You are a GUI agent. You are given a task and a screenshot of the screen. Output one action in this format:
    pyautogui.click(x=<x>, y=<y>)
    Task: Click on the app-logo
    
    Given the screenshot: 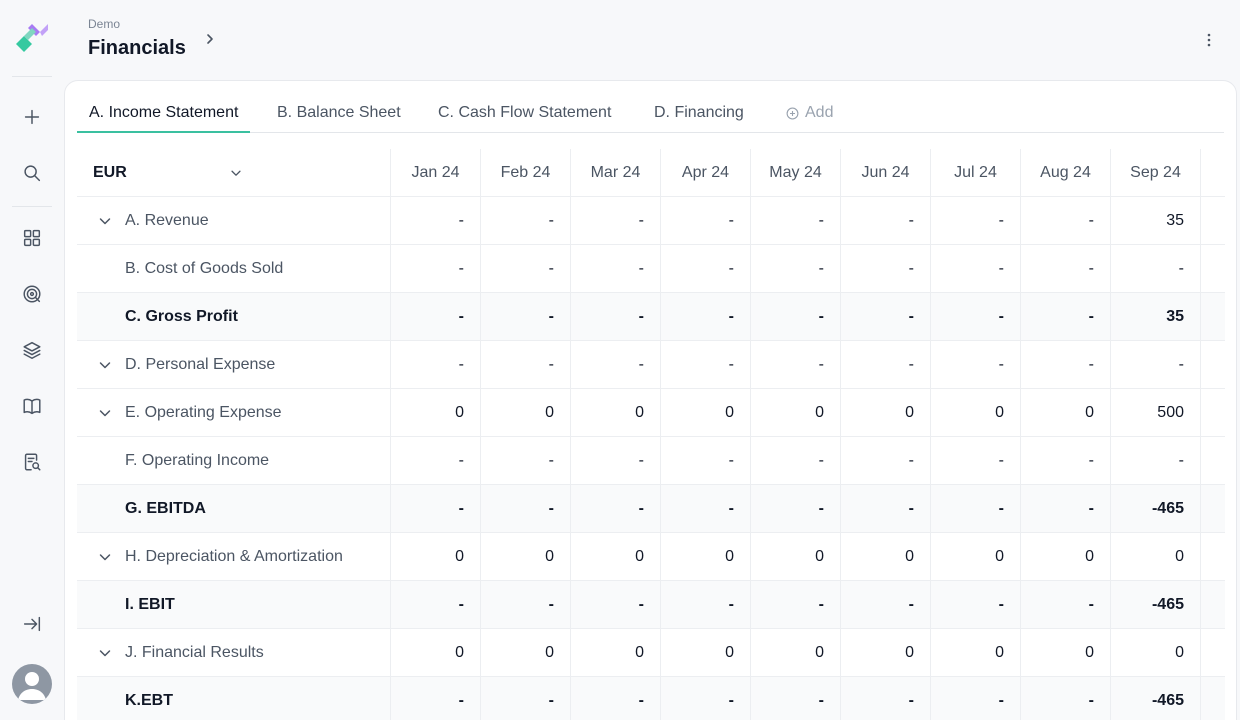 What is the action you would take?
    pyautogui.click(x=32, y=38)
    